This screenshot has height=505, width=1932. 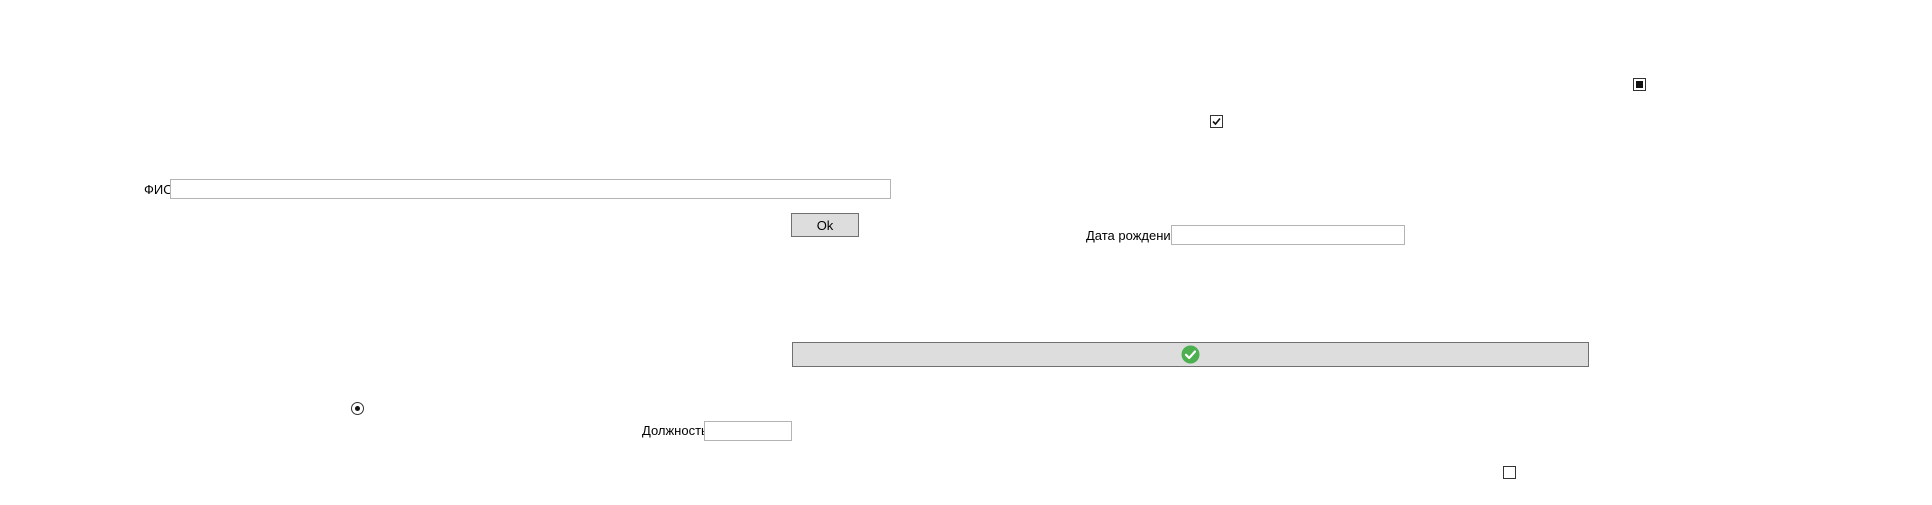 What do you see at coordinates (530, 189) in the screenshot?
I see `fio-input` at bounding box center [530, 189].